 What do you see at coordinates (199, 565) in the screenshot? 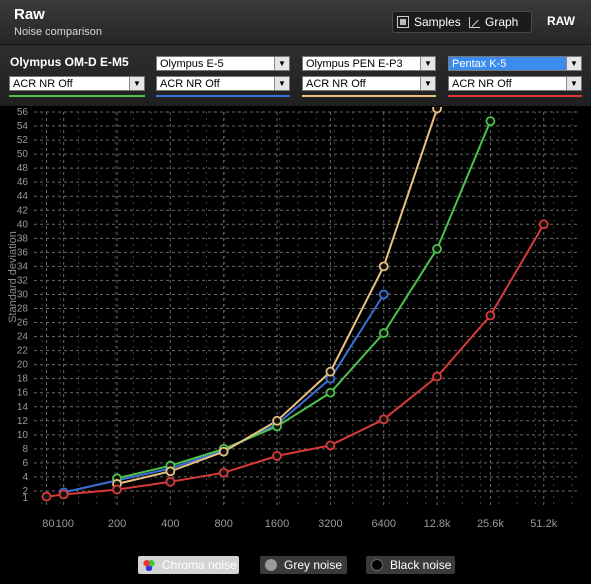
I see `chroma-noise-label: Chroma noise` at bounding box center [199, 565].